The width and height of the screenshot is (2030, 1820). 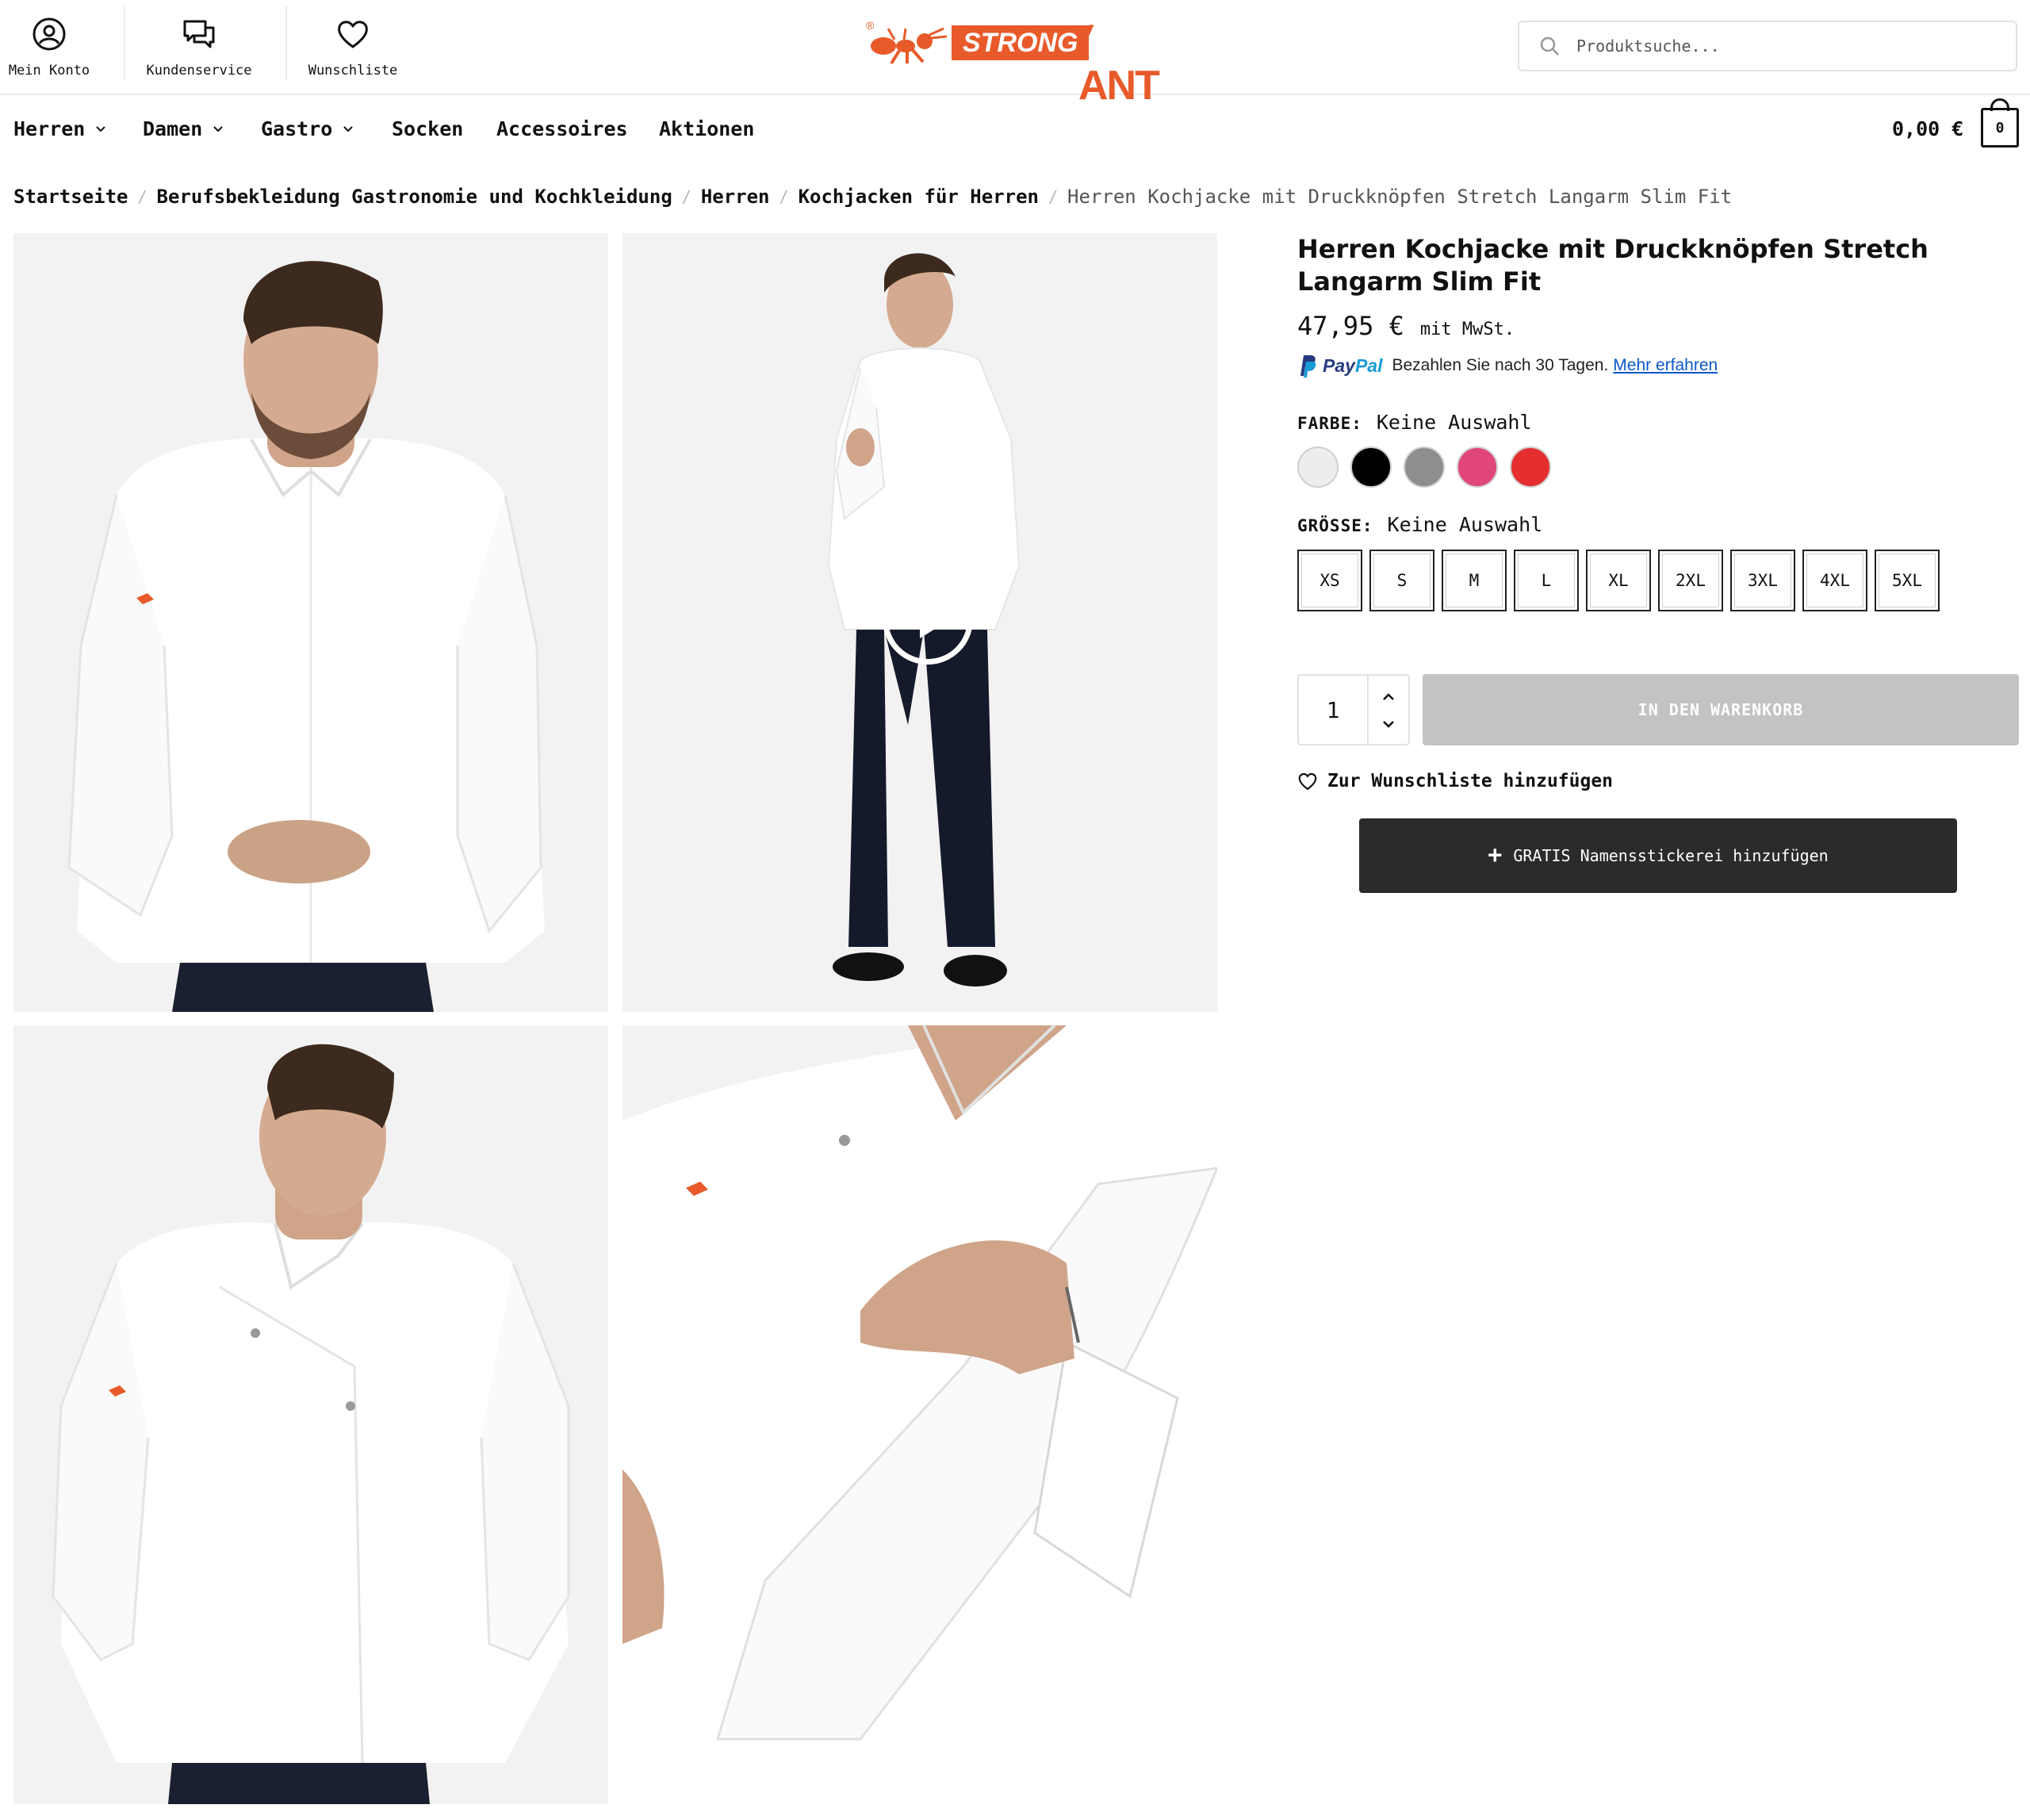 I want to click on product-image-front-open, so click(x=310, y=1414).